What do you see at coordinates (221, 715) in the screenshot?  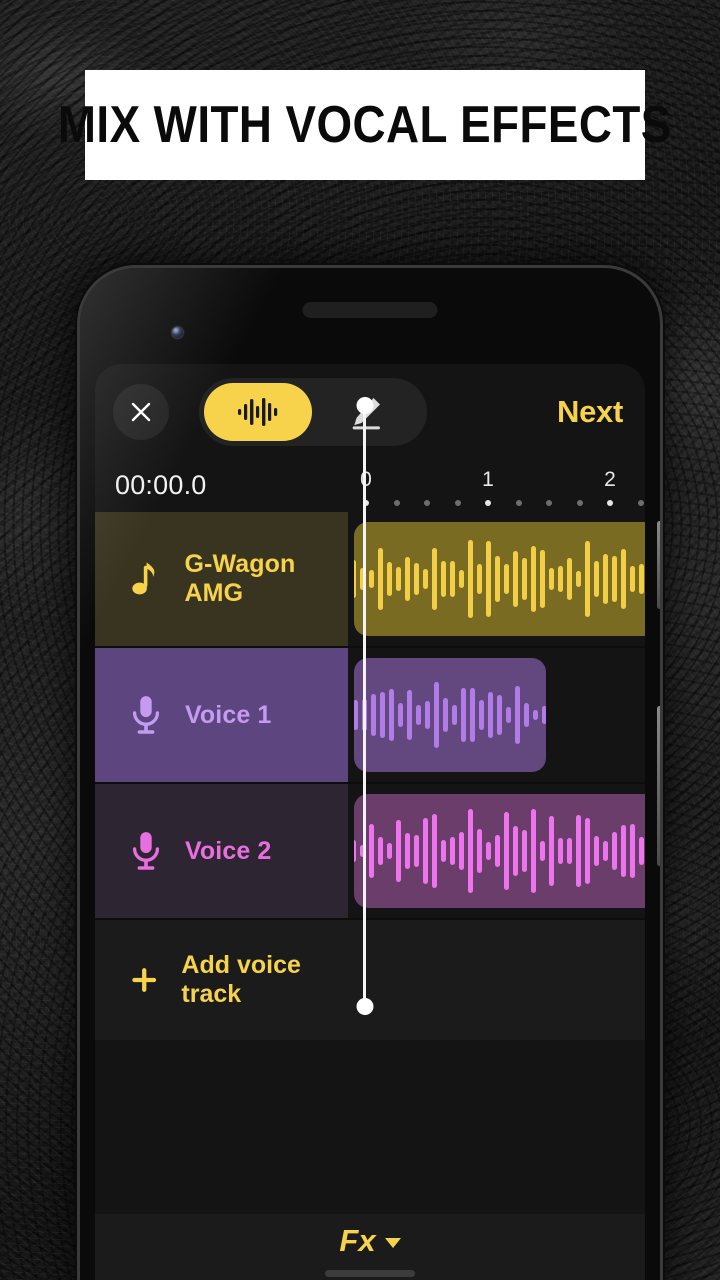 I see `track-header-voice1: Voice 1` at bounding box center [221, 715].